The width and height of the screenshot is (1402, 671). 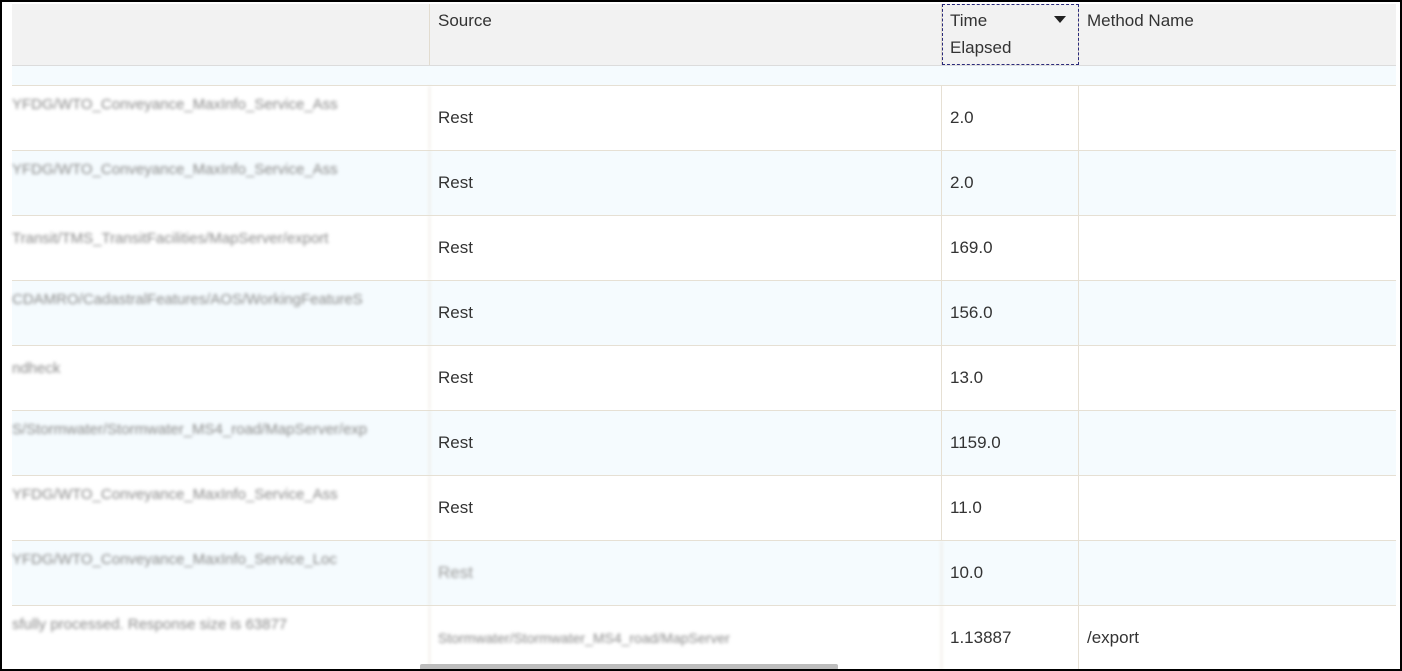 I want to click on table-header: Source Time Elapsed Method Name, so click(x=704, y=35).